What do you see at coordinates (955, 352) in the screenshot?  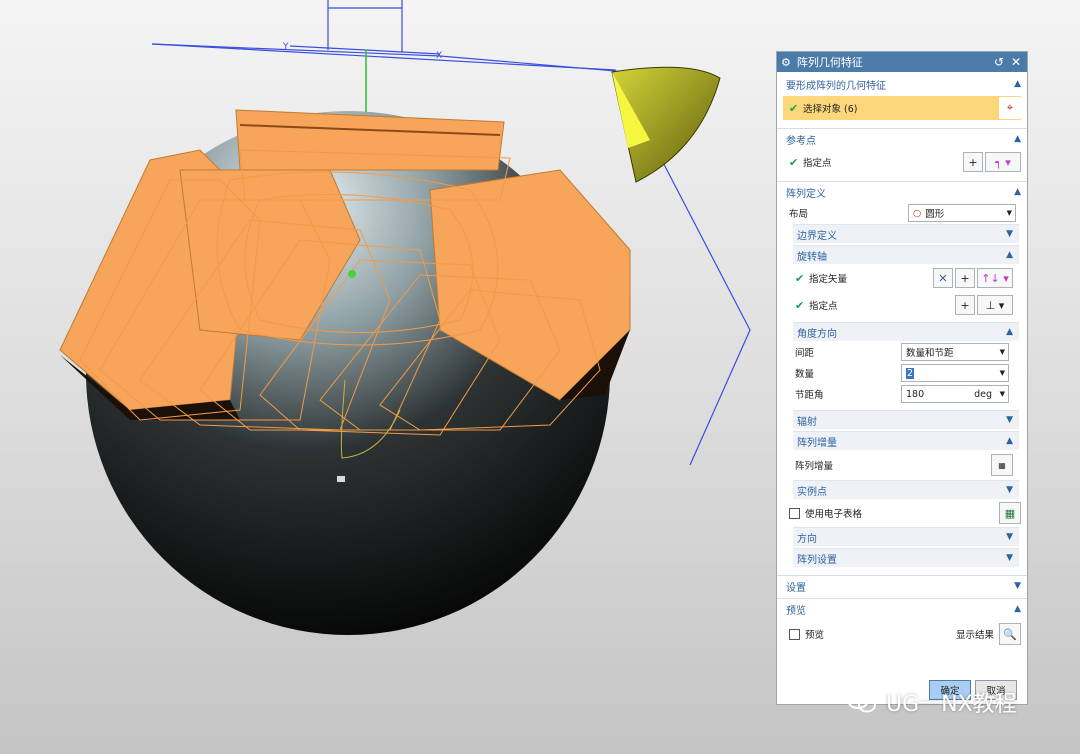 I see `spacing-select: 数量和节距 ▼` at bounding box center [955, 352].